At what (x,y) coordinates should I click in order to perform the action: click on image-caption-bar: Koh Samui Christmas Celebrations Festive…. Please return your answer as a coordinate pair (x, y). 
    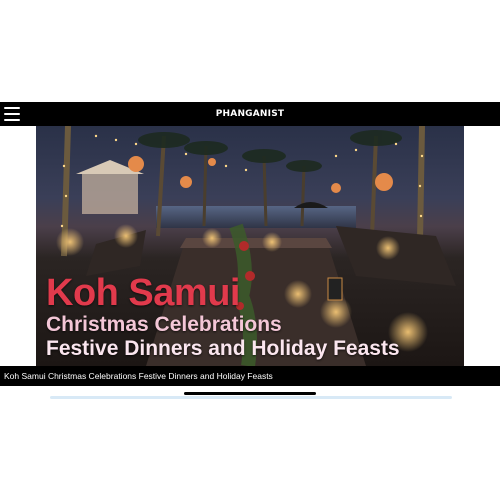
    Looking at the image, I should click on (250, 376).